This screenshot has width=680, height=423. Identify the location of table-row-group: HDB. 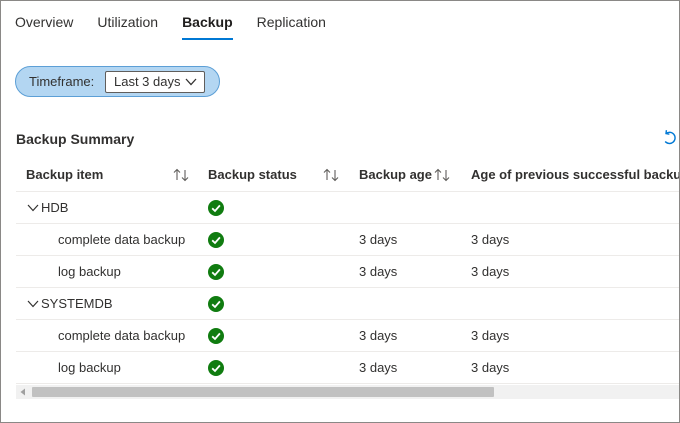
(347, 208).